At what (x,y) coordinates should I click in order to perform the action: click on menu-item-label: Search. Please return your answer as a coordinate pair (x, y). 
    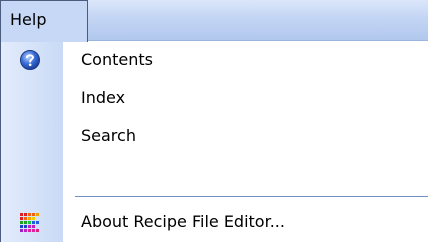
    Looking at the image, I should click on (108, 135).